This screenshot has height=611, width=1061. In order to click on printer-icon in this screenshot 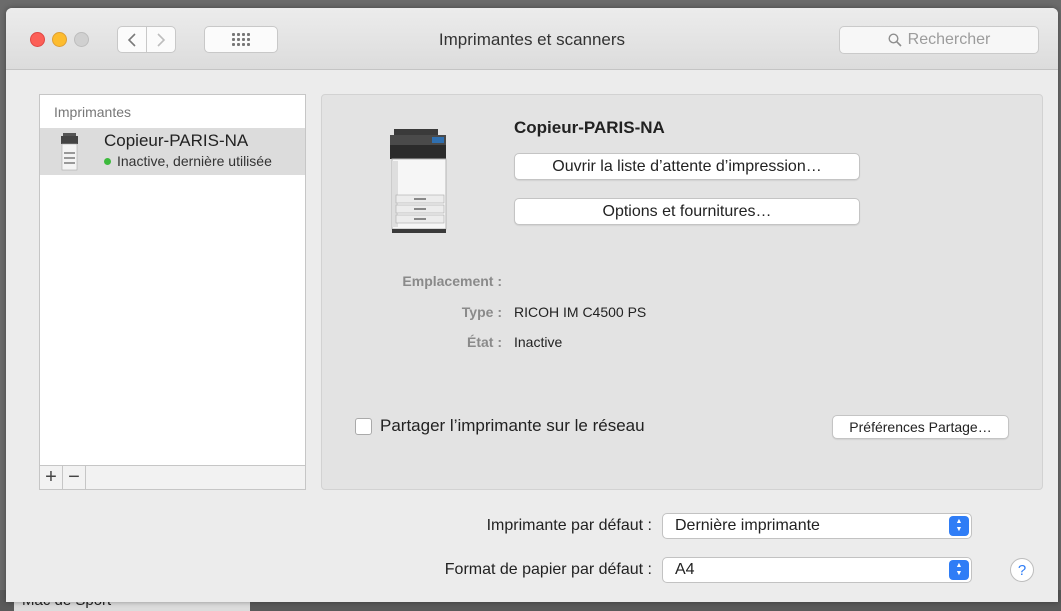, I will do `click(70, 154)`.